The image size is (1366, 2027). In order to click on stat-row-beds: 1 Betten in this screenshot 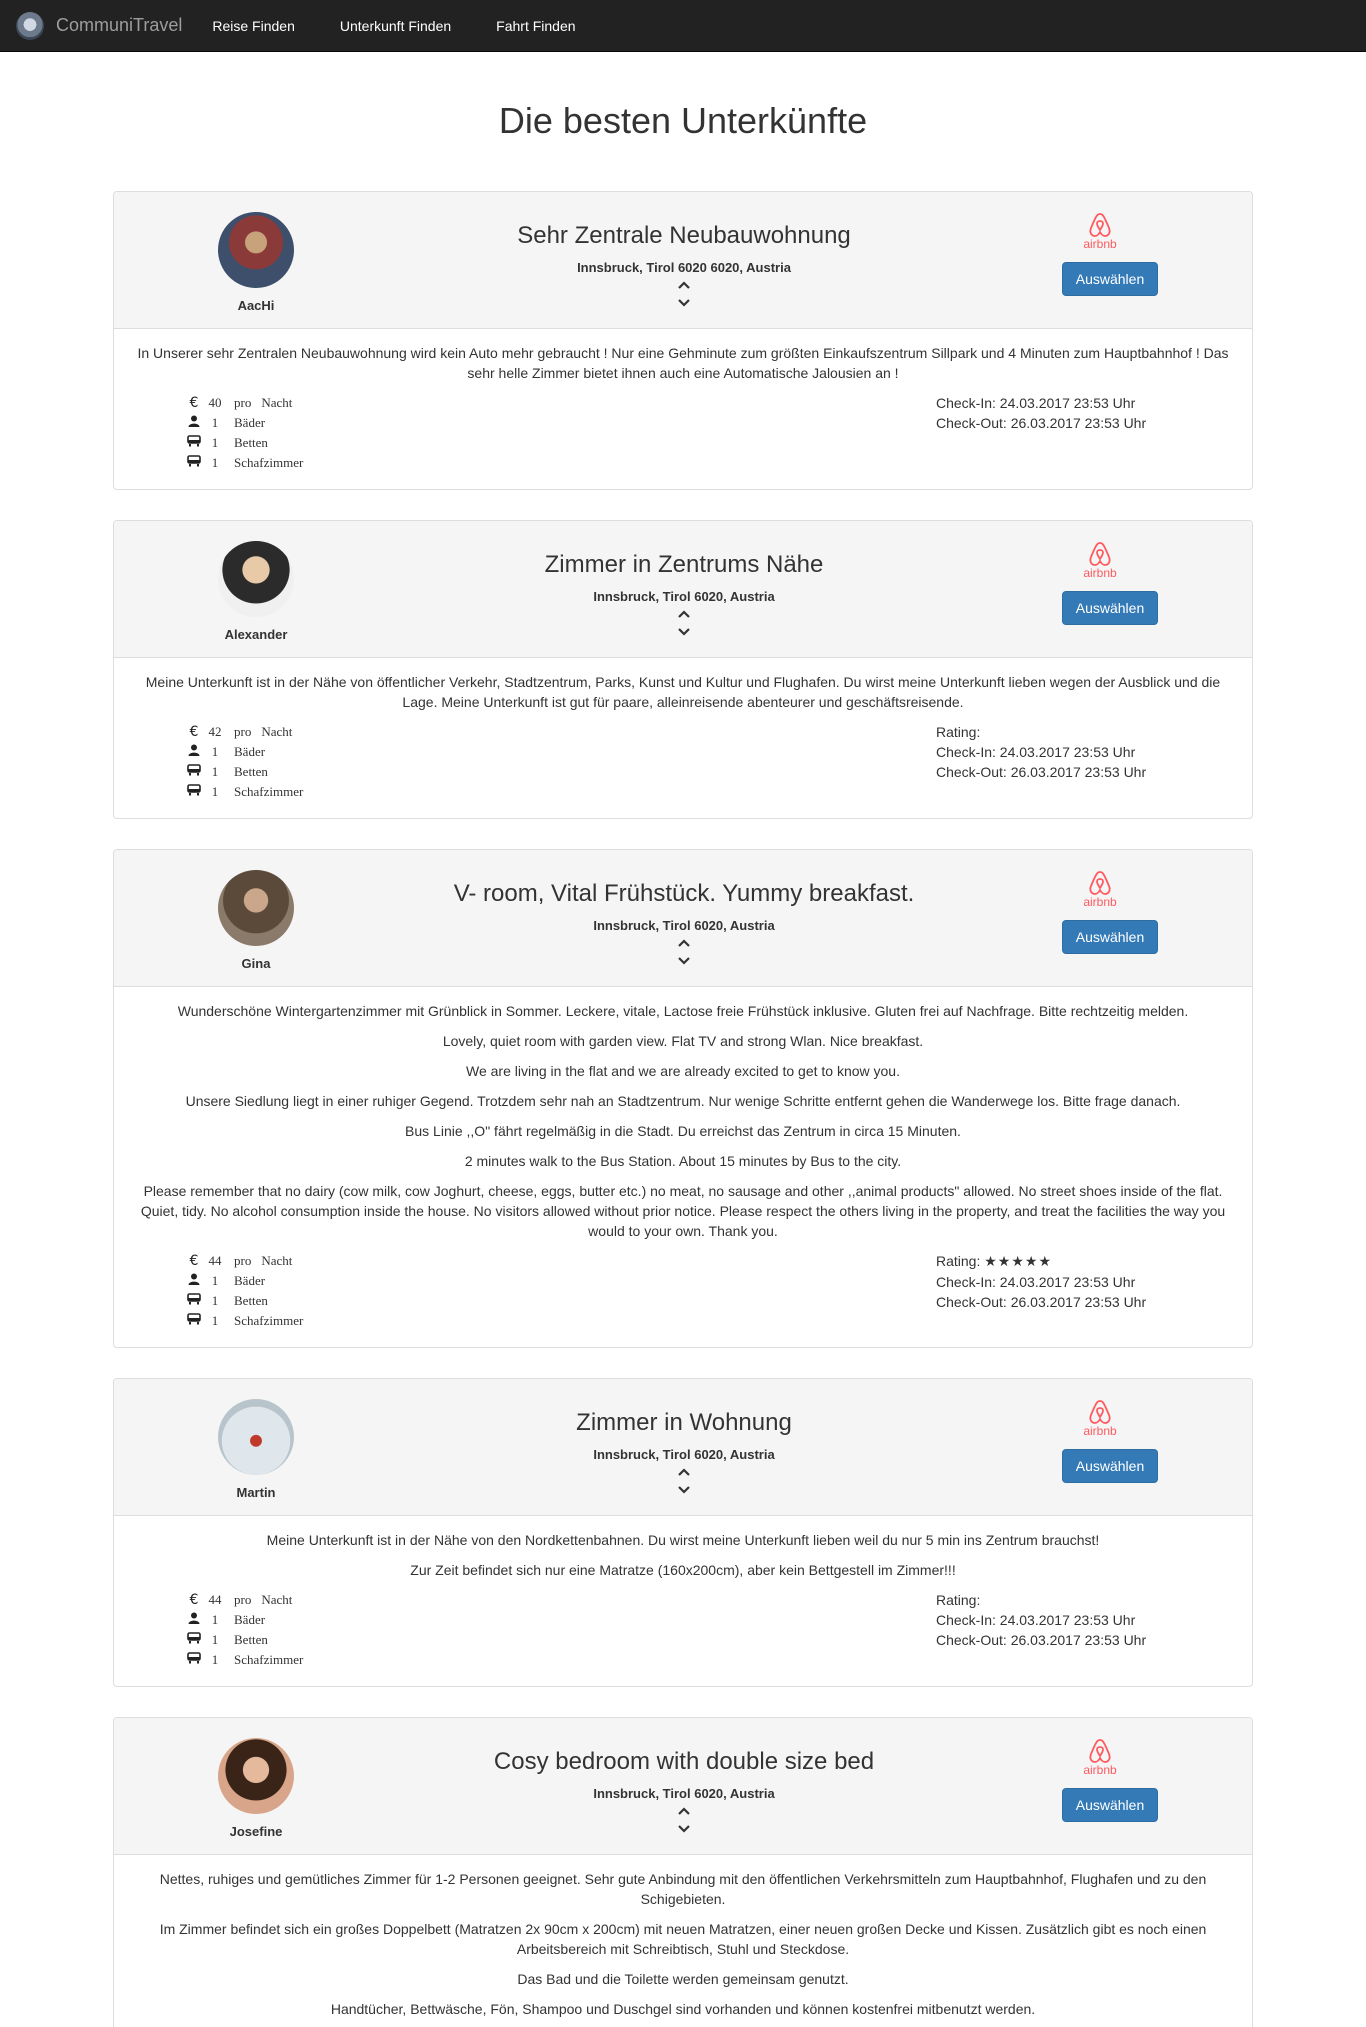, I will do `click(243, 772)`.